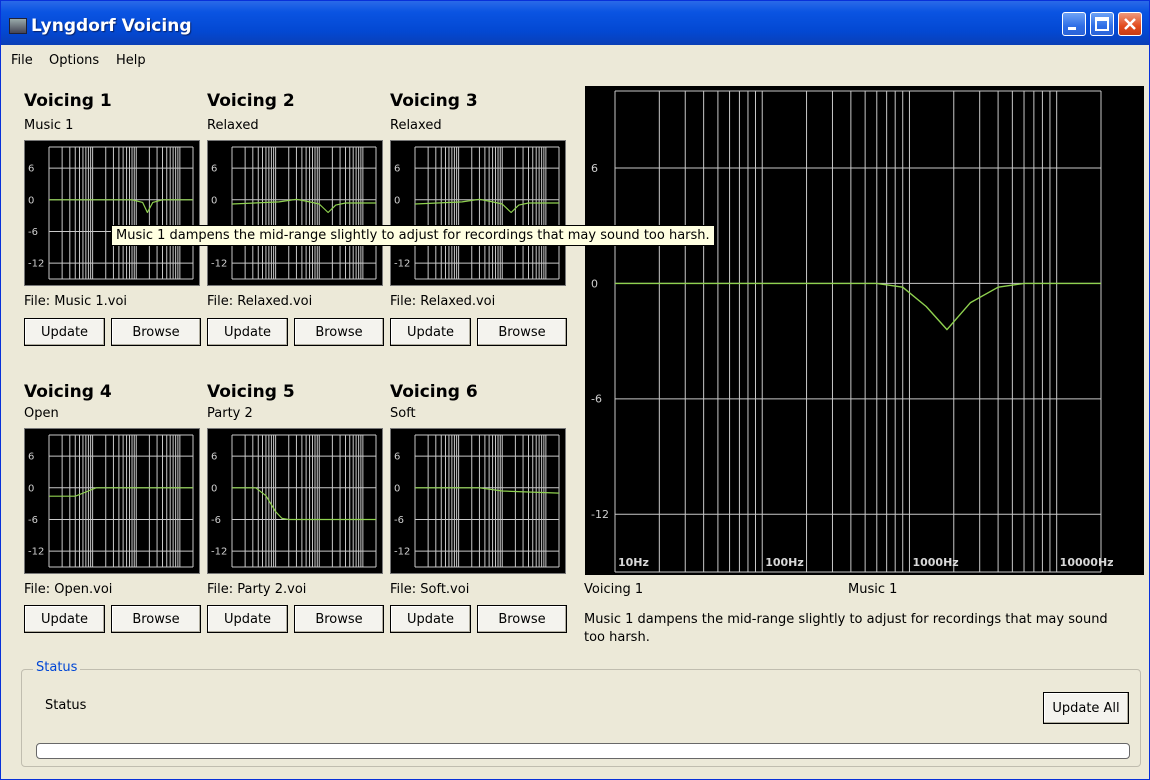 The width and height of the screenshot is (1150, 780). What do you see at coordinates (131, 60) in the screenshot?
I see `menu-help: Help` at bounding box center [131, 60].